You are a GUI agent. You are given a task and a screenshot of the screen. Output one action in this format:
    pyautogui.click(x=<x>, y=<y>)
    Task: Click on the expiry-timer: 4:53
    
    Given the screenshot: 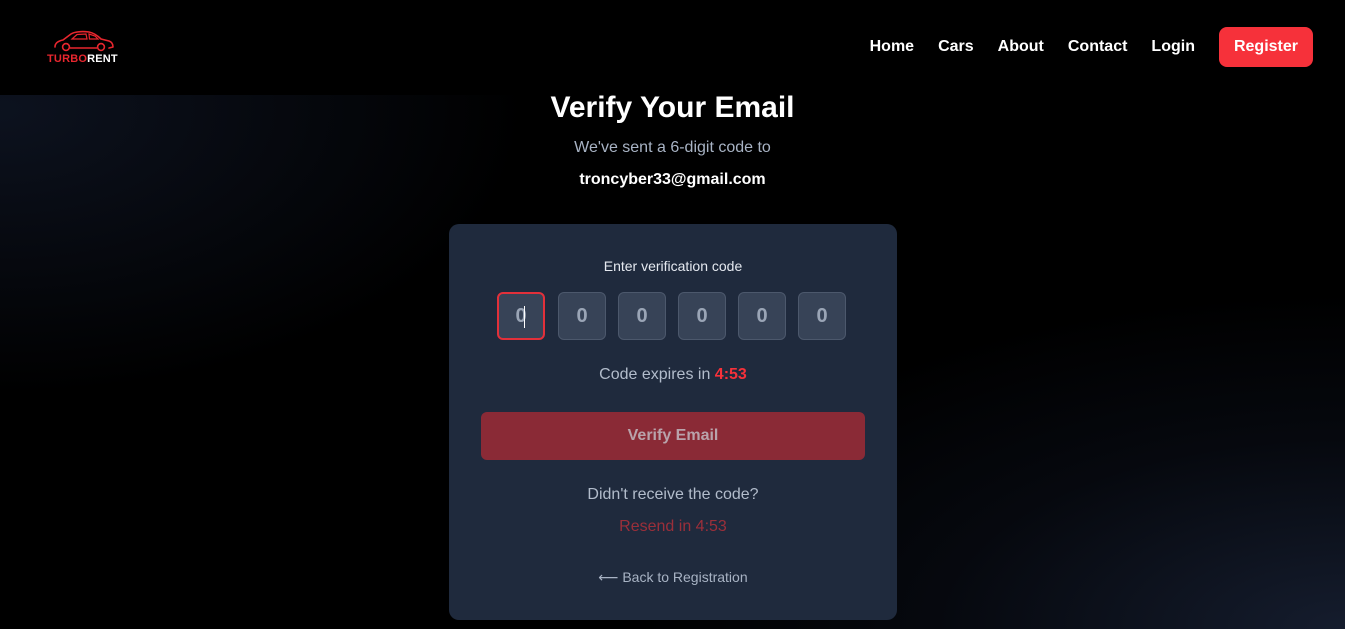 What is the action you would take?
    pyautogui.click(x=730, y=374)
    